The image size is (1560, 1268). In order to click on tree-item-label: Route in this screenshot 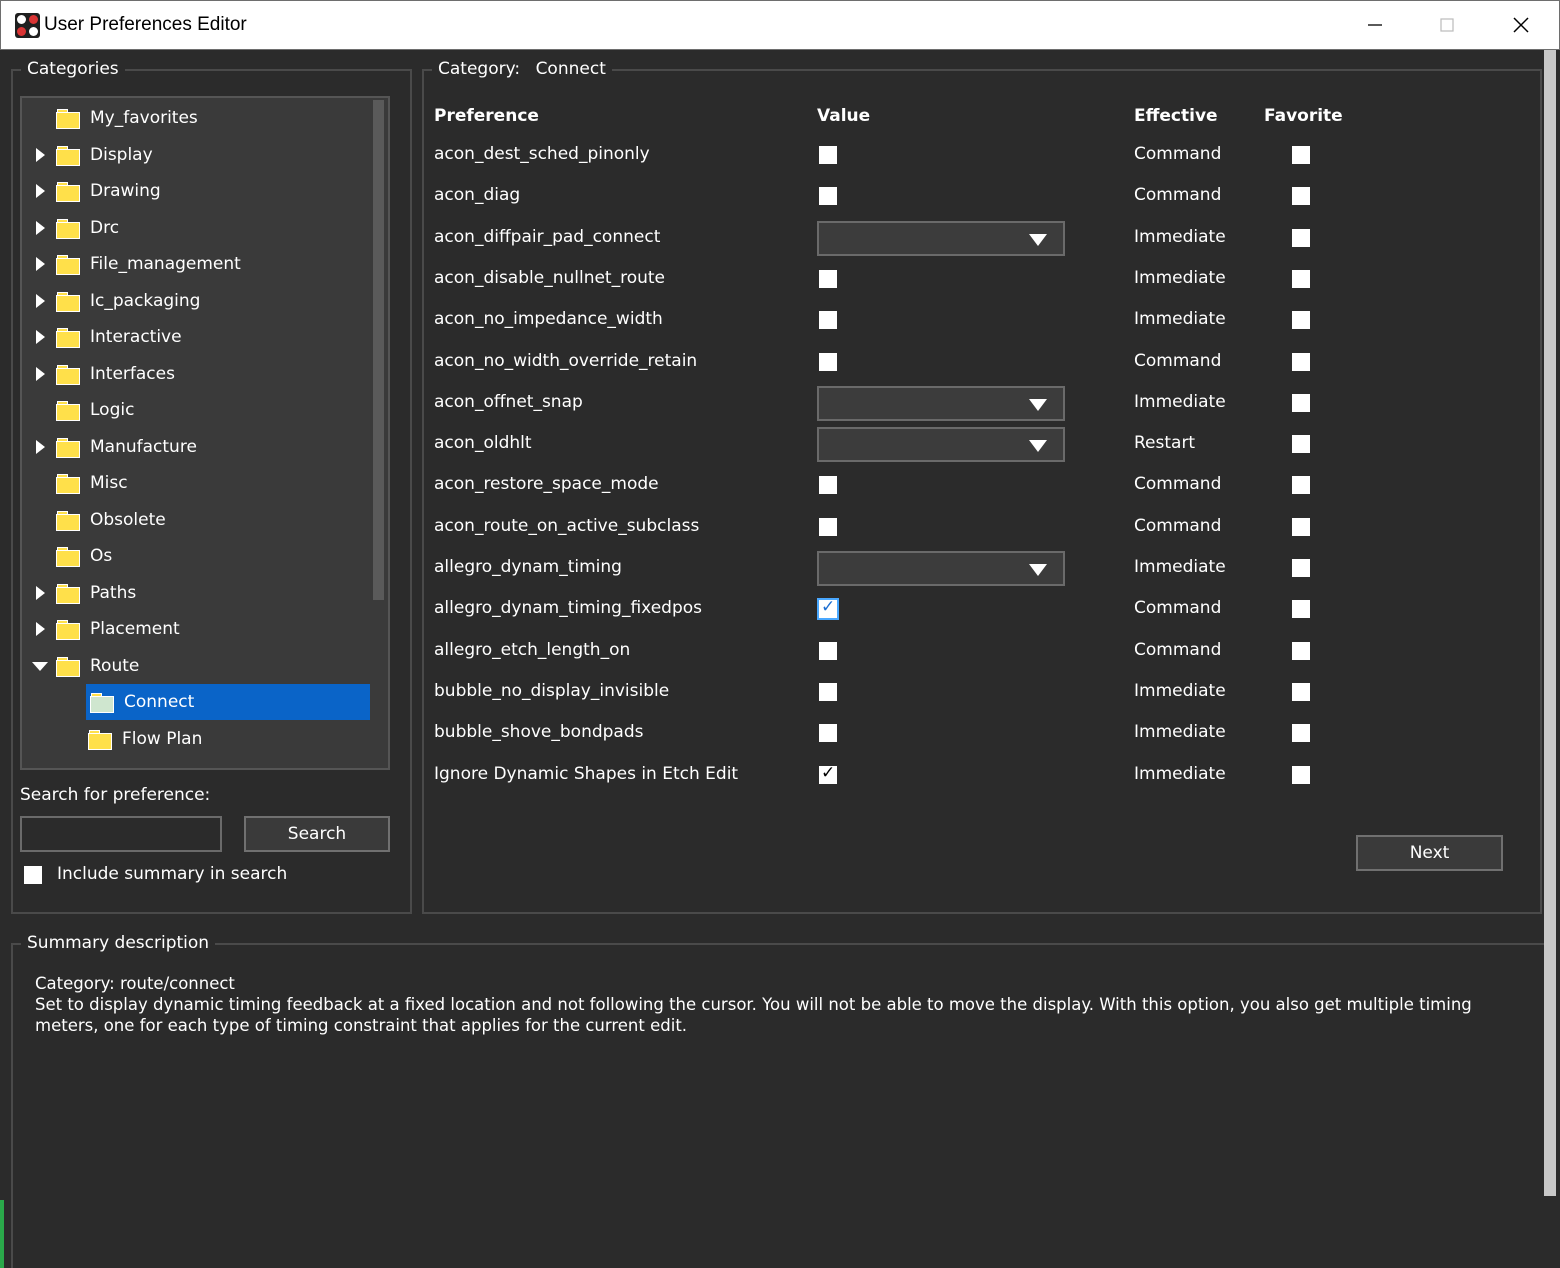, I will do `click(115, 665)`.